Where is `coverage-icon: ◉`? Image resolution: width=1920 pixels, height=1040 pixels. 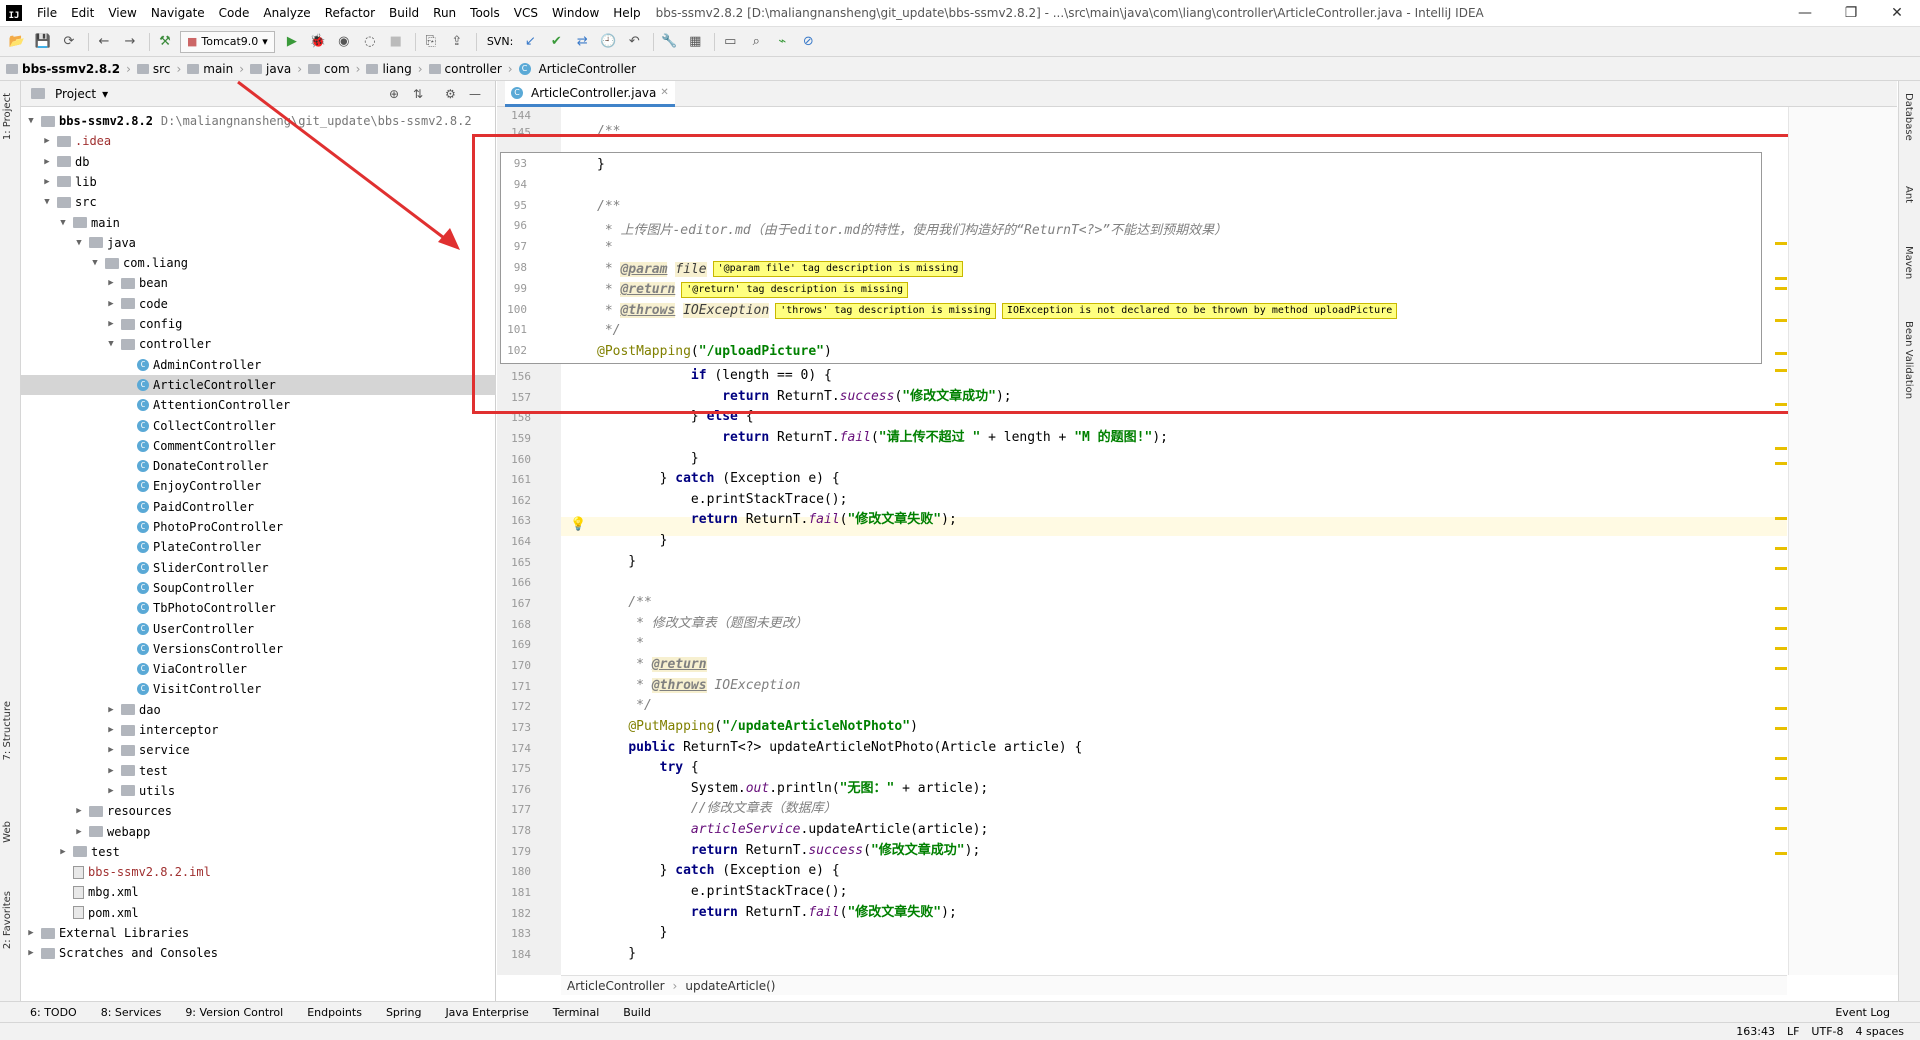 coverage-icon: ◉ is located at coordinates (344, 42).